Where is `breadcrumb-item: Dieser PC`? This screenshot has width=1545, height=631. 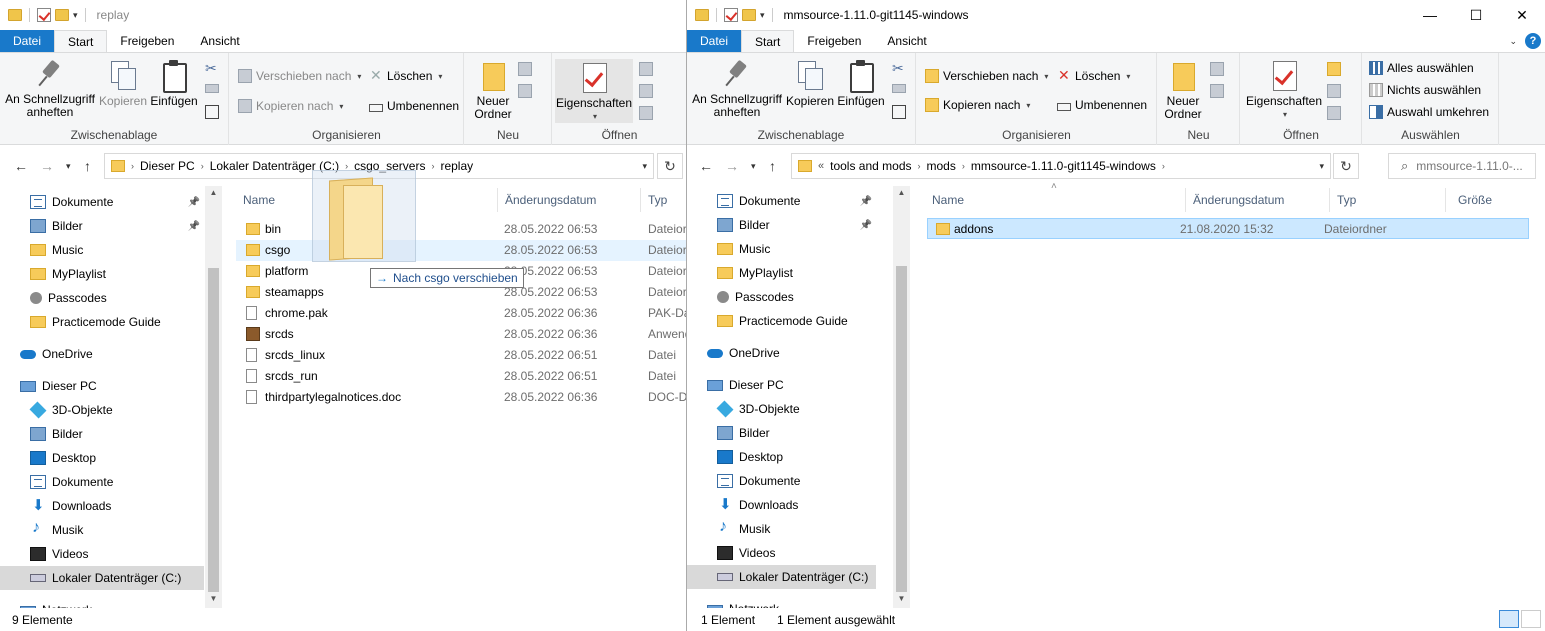
breadcrumb-item: Dieser PC is located at coordinates (167, 166).